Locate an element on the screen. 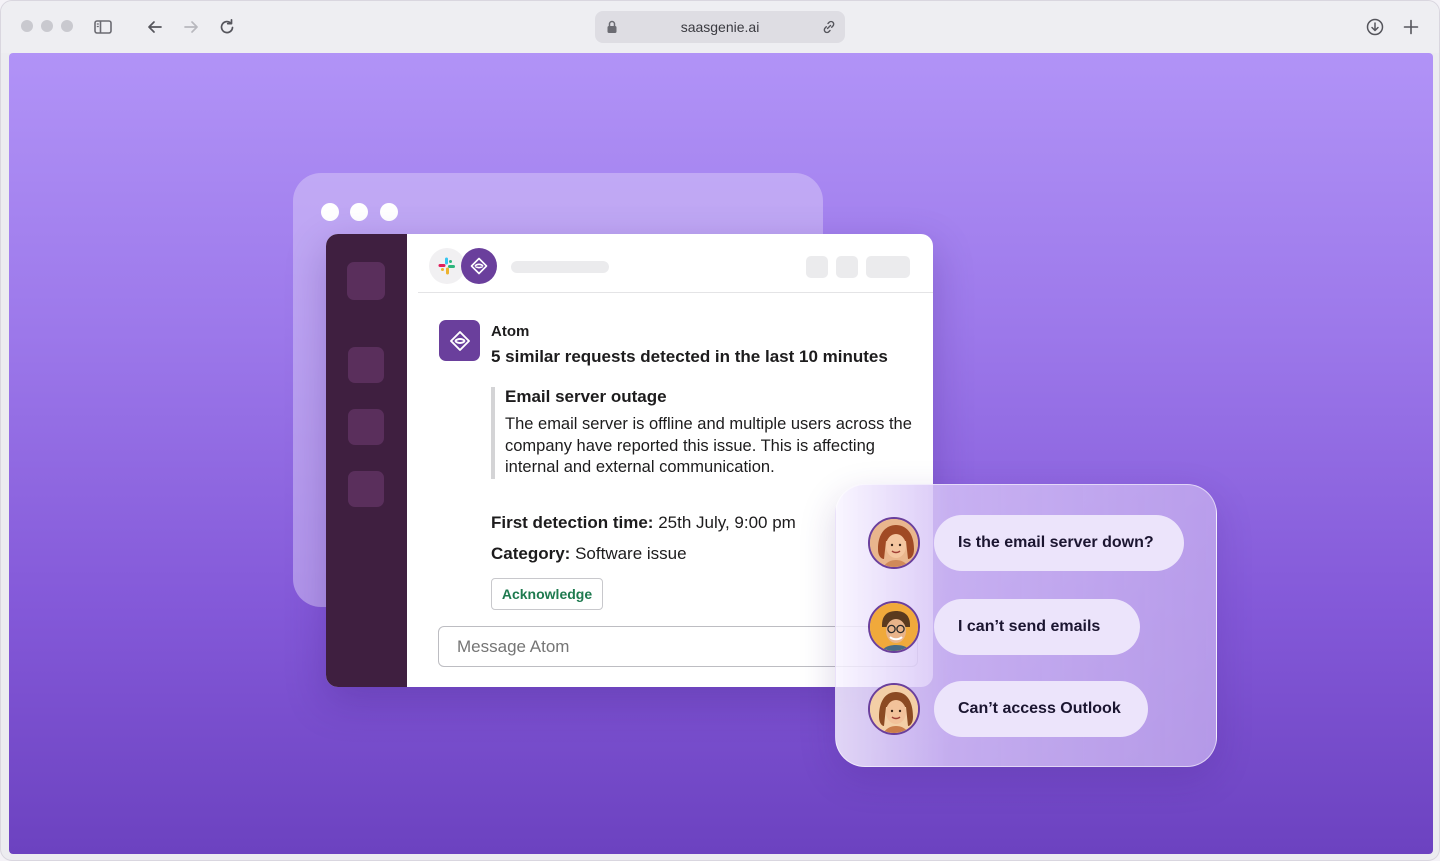 The height and width of the screenshot is (861, 1440). complaint-bubble: I can’t send emails is located at coordinates (1037, 627).